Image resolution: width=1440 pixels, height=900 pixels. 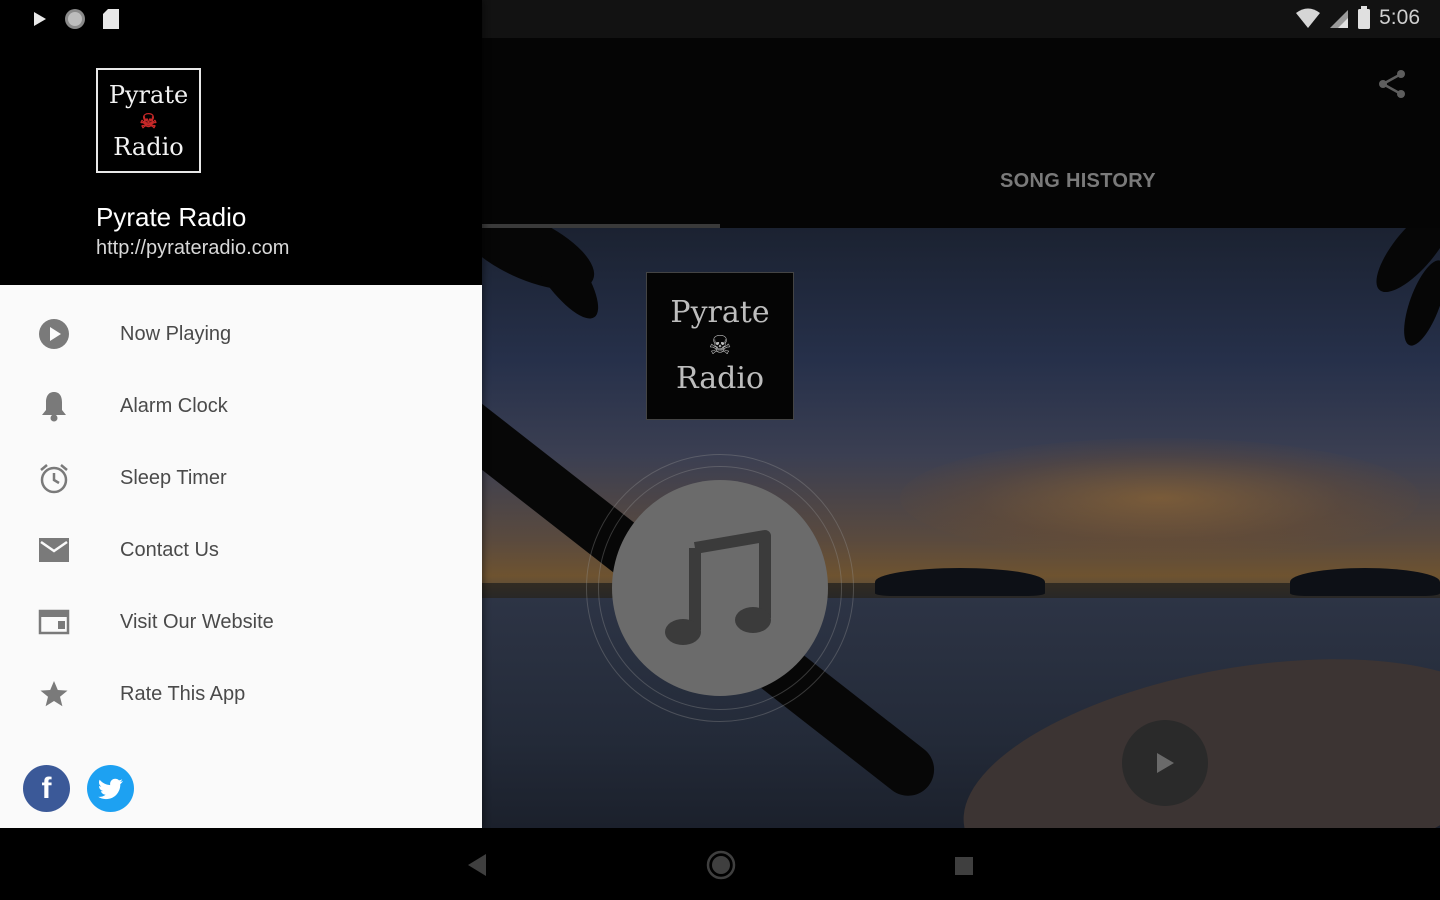 What do you see at coordinates (54, 334) in the screenshot?
I see `play-circle-icon` at bounding box center [54, 334].